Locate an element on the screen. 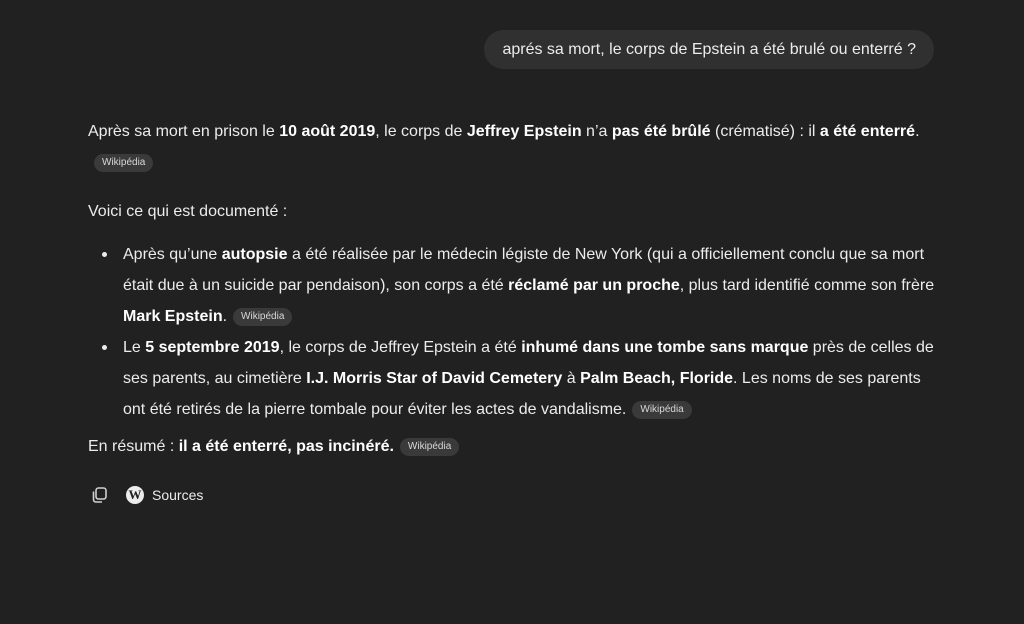 Image resolution: width=1024 pixels, height=624 pixels. bold-phrase: inhumé dans une tombe sans marque is located at coordinates (665, 347).